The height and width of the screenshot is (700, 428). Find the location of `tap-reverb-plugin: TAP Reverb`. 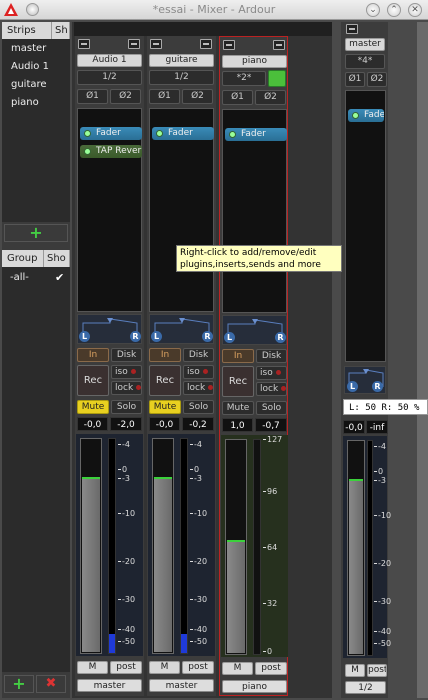

tap-reverb-plugin: TAP Reverb is located at coordinates (111, 151).